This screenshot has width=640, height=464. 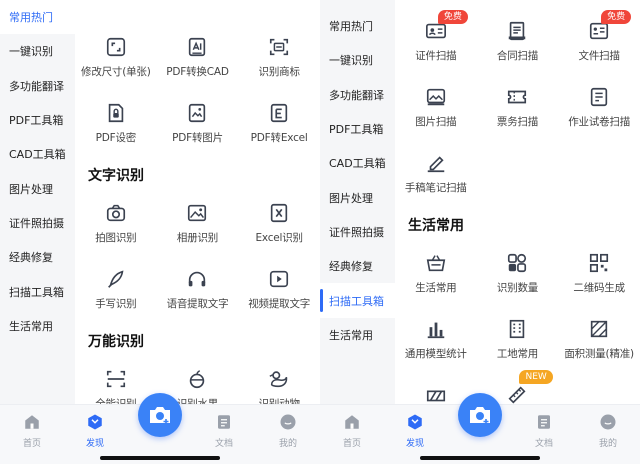 I want to click on tool-label: 修改尺寸(单张), so click(x=116, y=72).